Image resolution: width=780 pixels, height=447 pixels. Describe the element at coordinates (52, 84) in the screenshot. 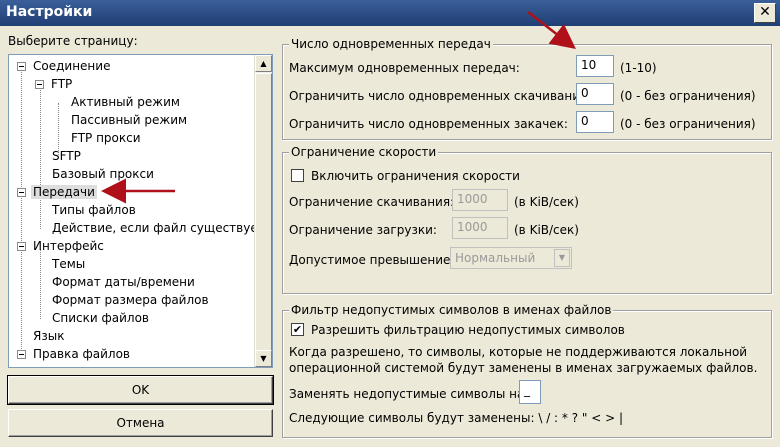

I see `tree-item-ftp: FTP` at that location.